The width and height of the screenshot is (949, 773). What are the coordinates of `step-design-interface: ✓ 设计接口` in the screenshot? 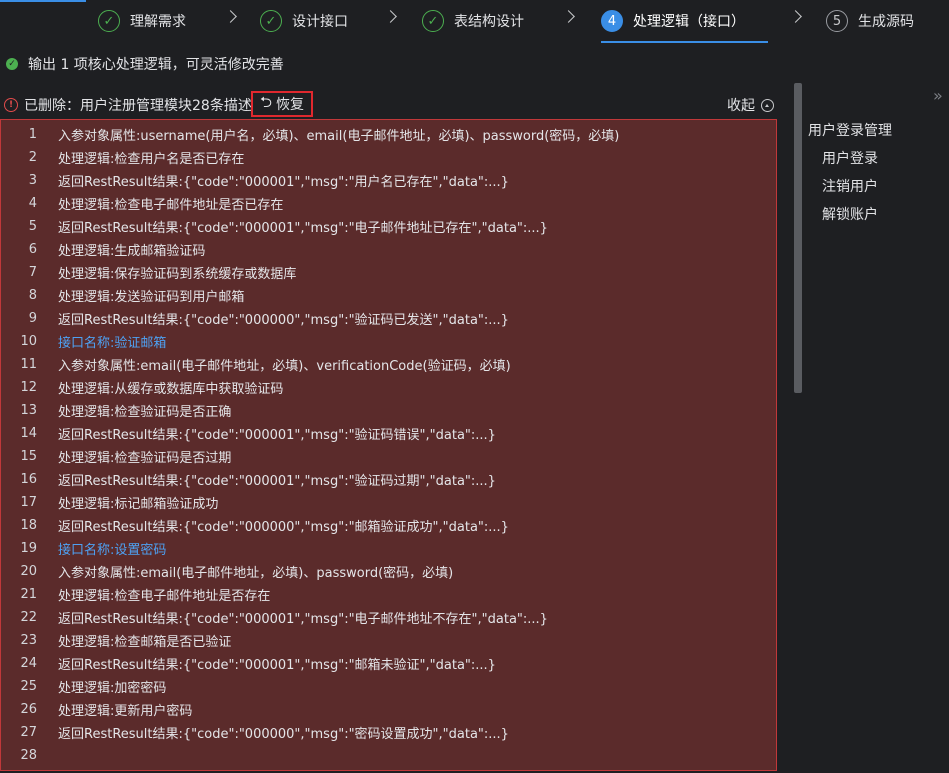 It's located at (304, 21).